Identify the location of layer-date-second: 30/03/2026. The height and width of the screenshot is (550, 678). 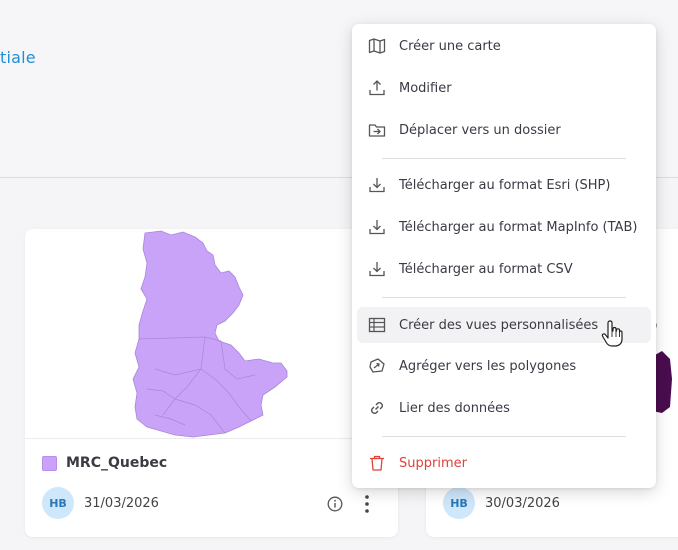
(522, 503).